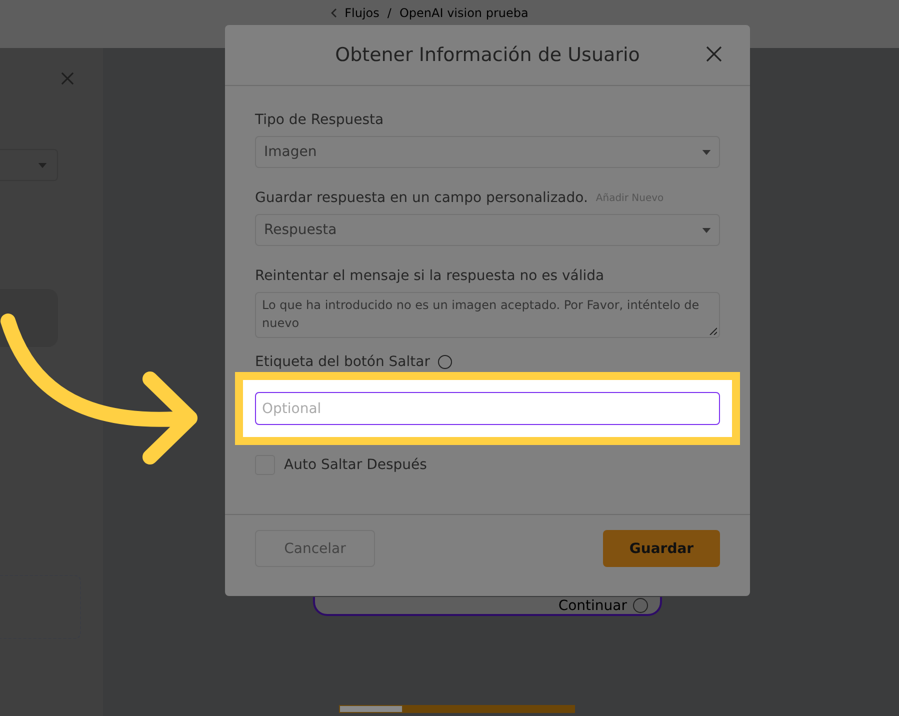 The height and width of the screenshot is (716, 899). What do you see at coordinates (714, 54) in the screenshot?
I see `close-icon` at bounding box center [714, 54].